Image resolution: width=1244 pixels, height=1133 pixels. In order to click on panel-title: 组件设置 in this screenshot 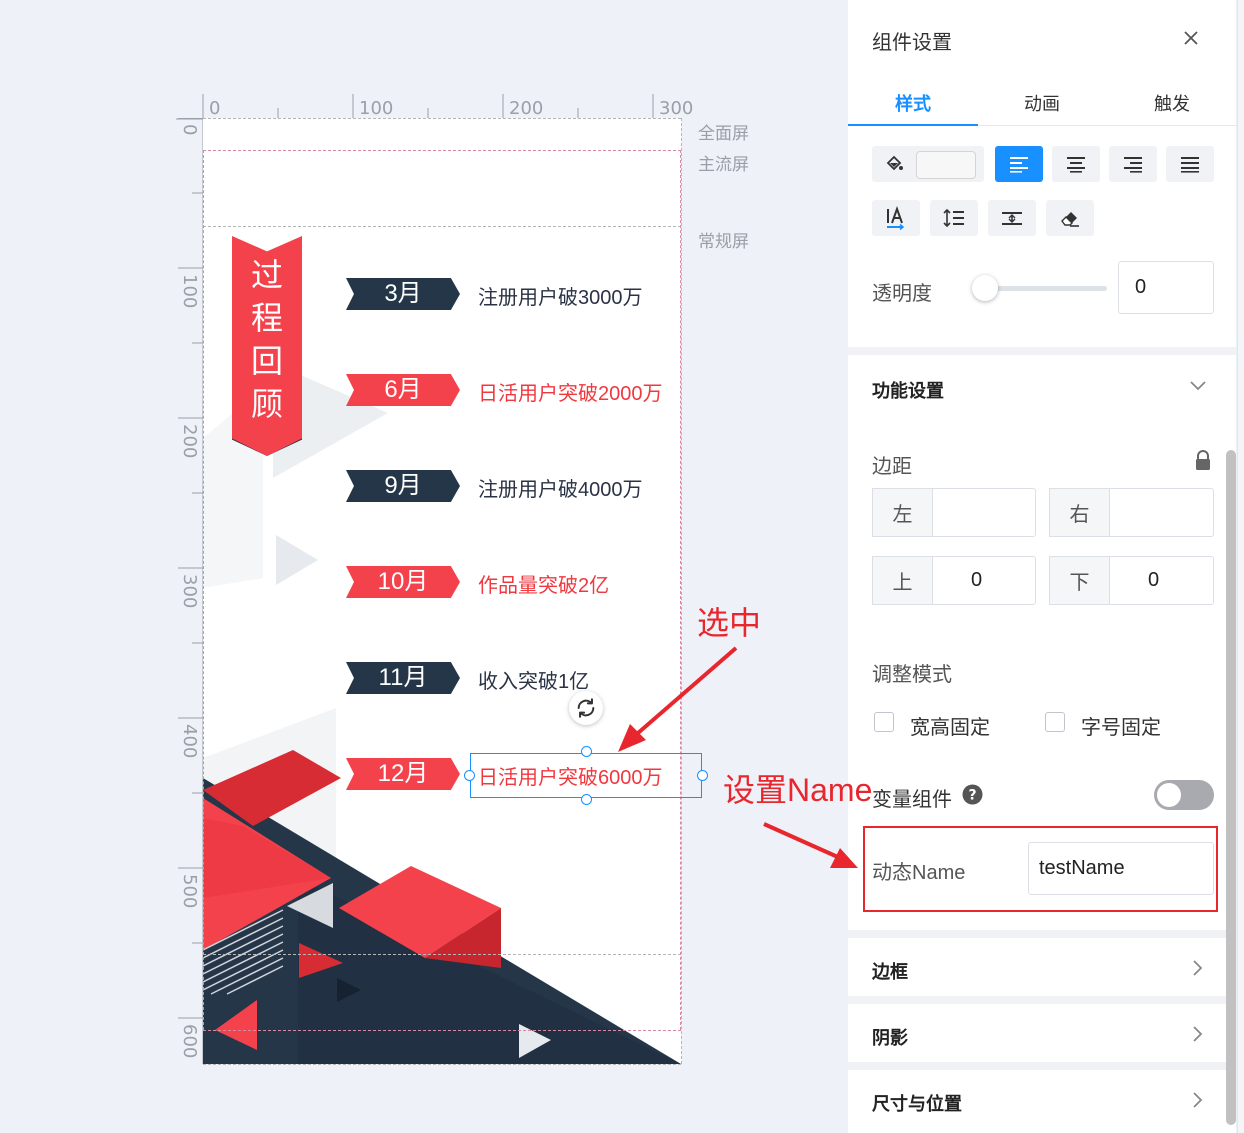, I will do `click(912, 43)`.